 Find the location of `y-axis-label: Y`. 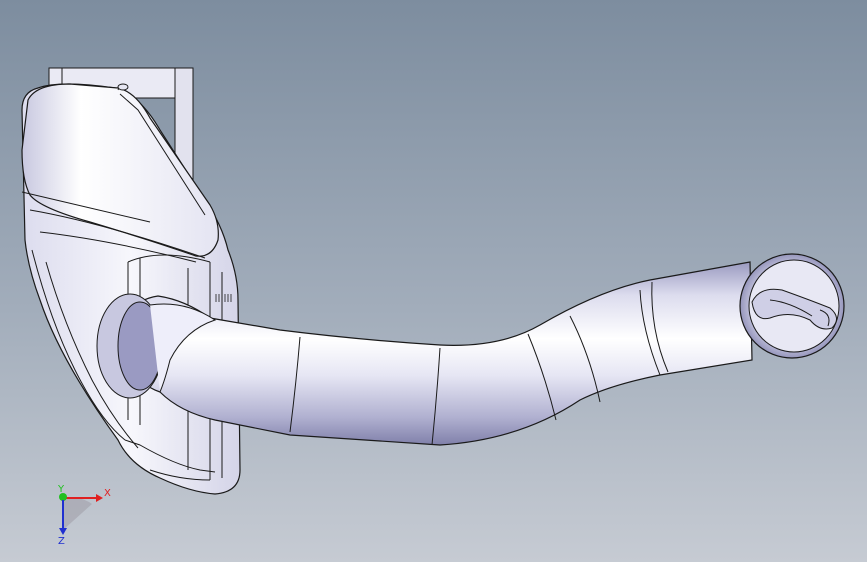

y-axis-label: Y is located at coordinates (61, 489).